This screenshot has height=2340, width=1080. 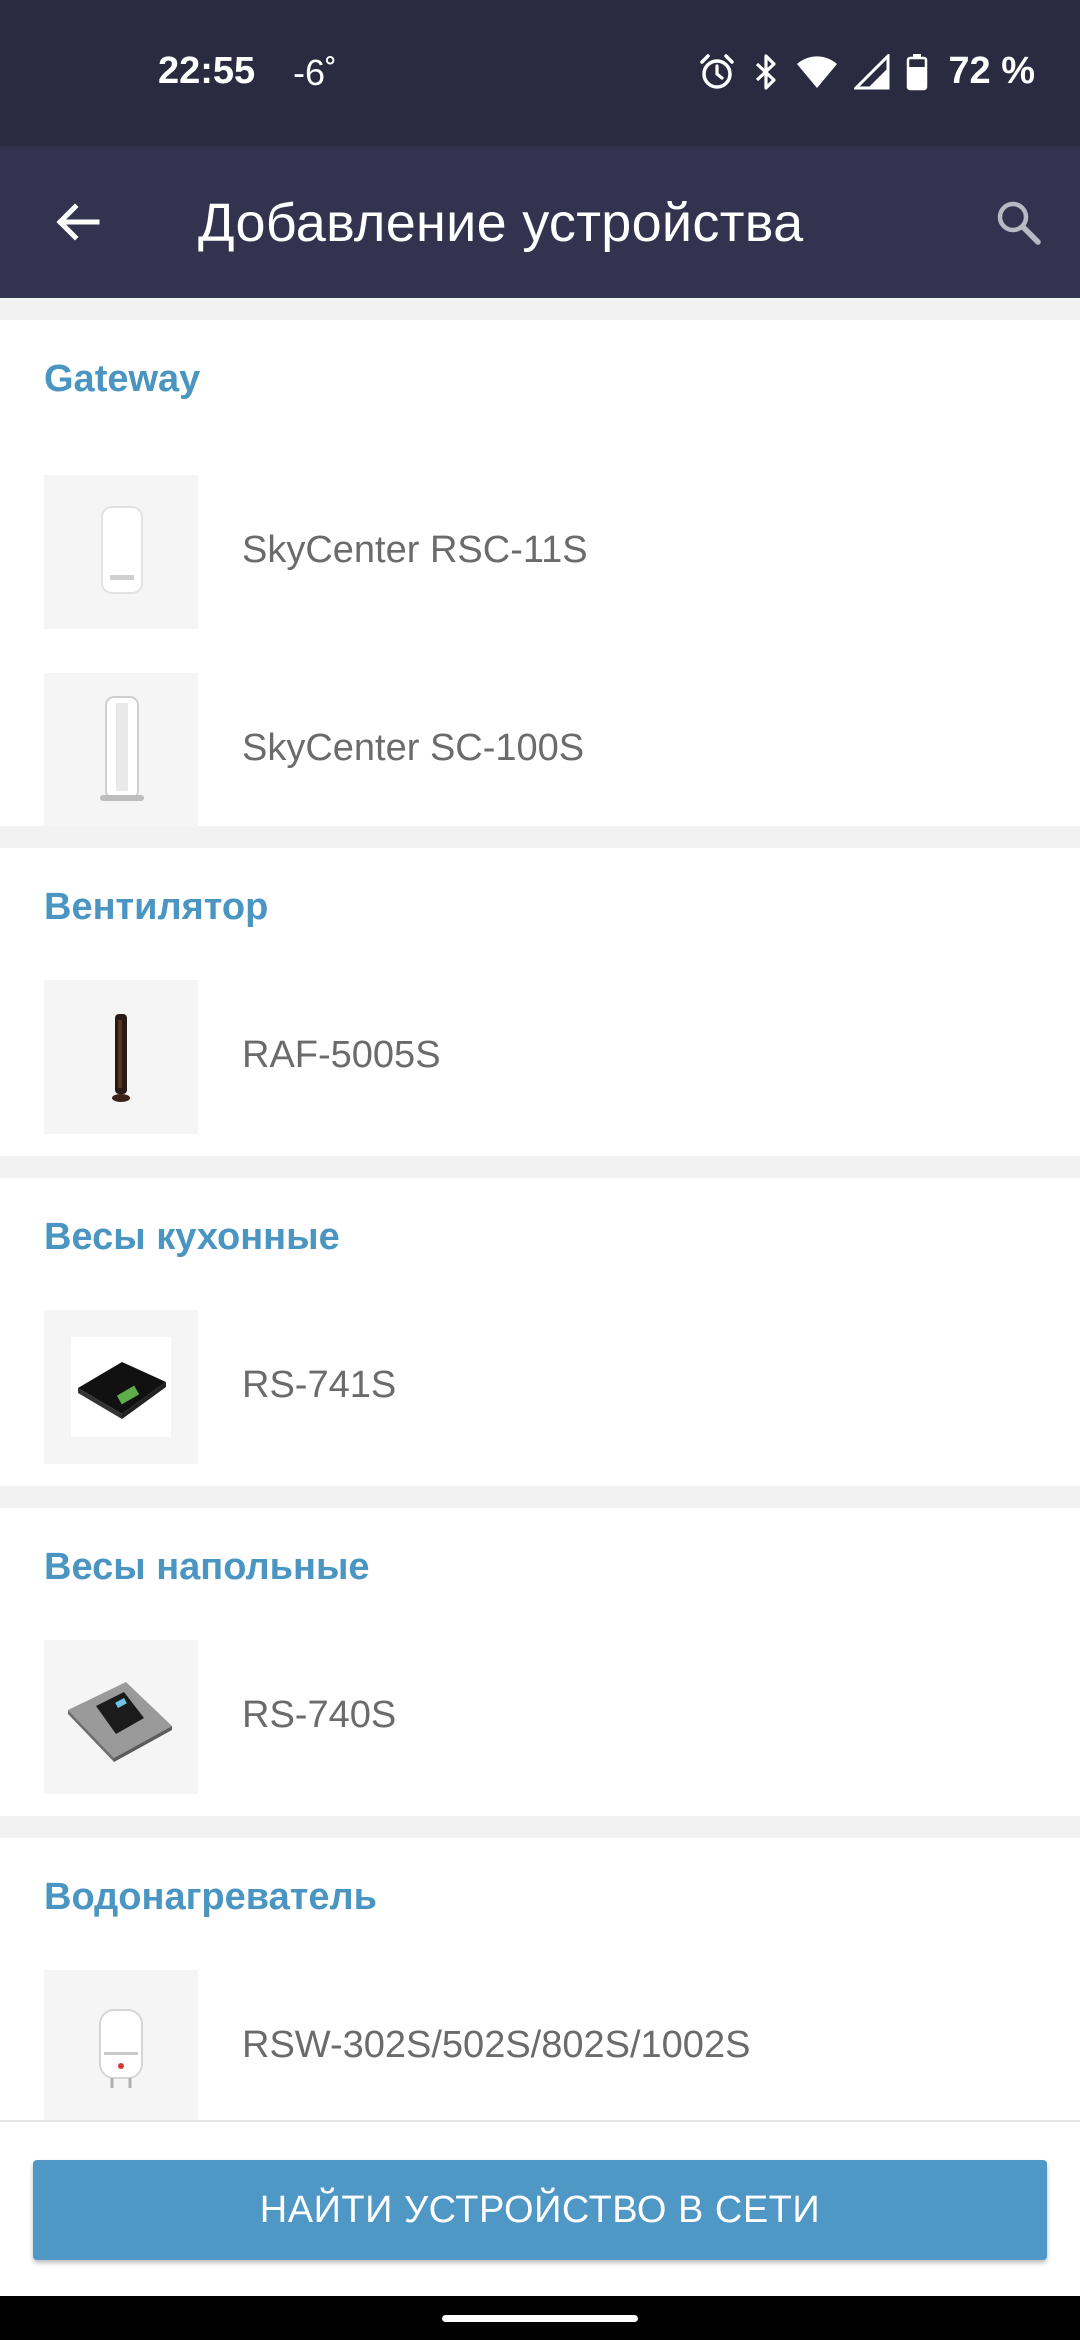 I want to click on bluetooth-icon, so click(x=766, y=72).